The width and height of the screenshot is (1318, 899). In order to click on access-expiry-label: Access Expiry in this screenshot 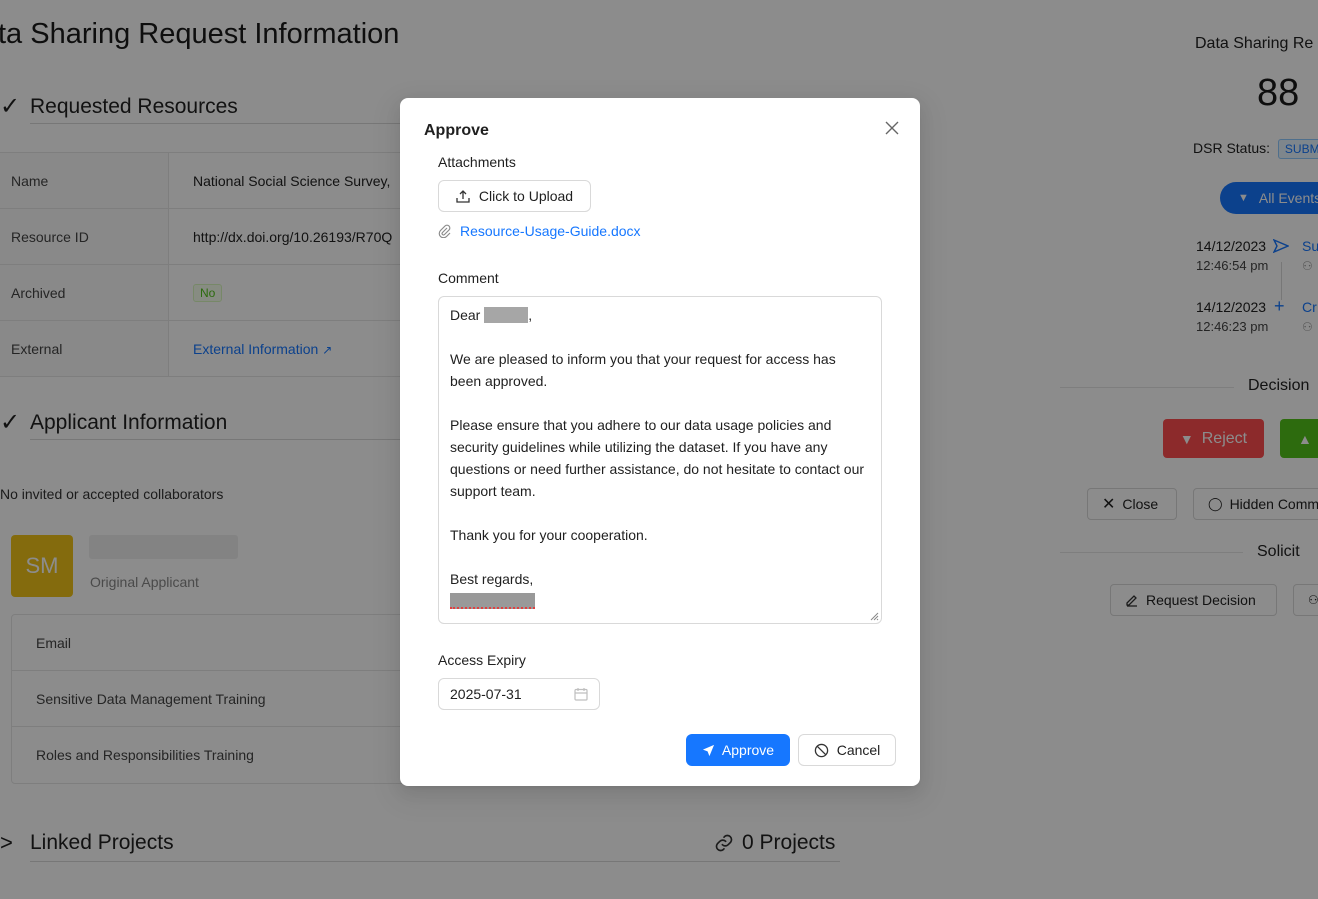, I will do `click(482, 660)`.